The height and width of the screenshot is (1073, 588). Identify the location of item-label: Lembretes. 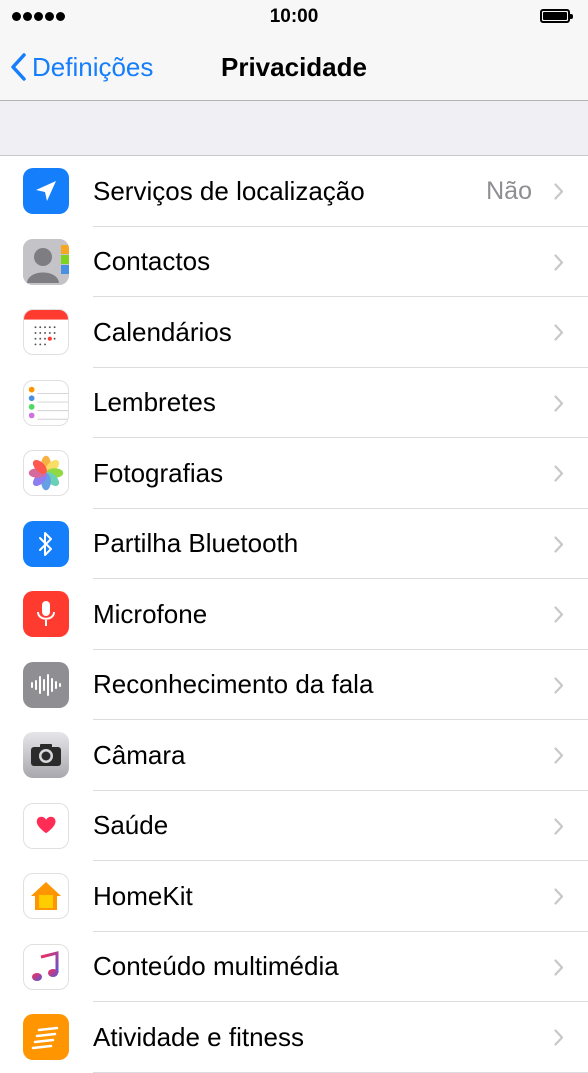
(154, 402).